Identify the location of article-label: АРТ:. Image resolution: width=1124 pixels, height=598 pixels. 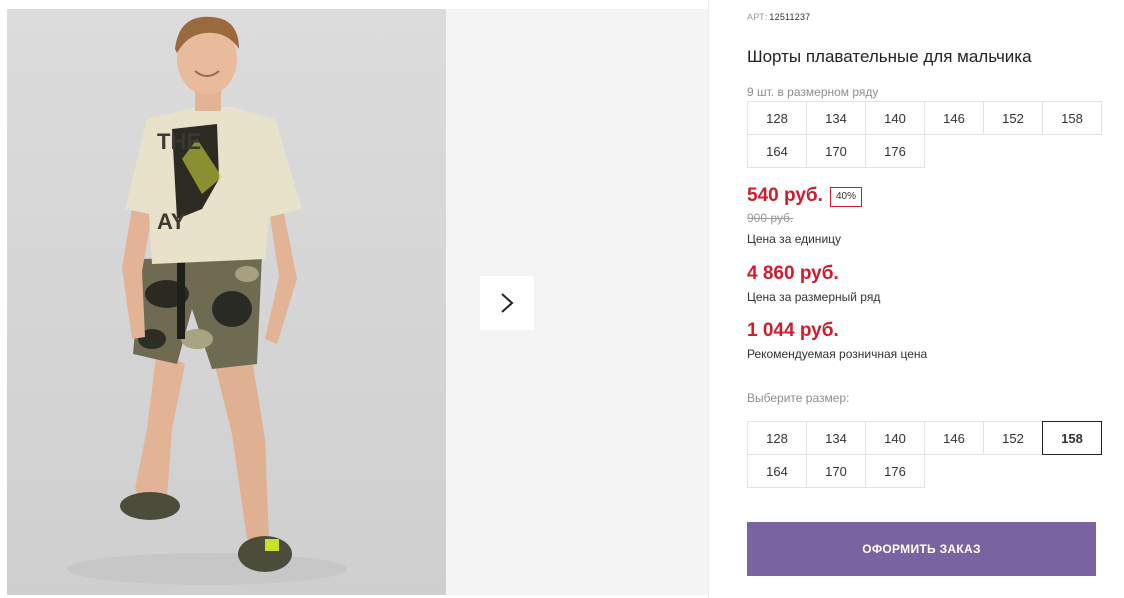
(757, 17).